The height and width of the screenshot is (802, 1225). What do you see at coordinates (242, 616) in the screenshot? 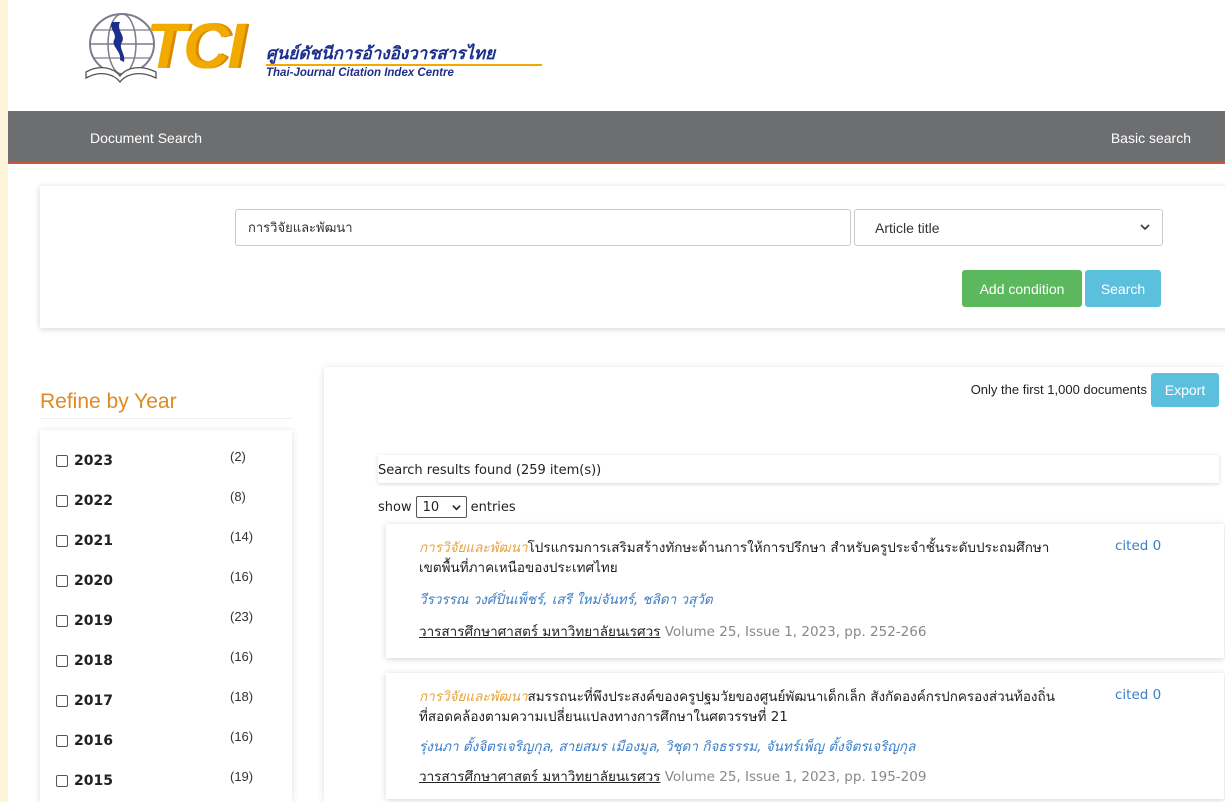
I see `year-count: (23)` at bounding box center [242, 616].